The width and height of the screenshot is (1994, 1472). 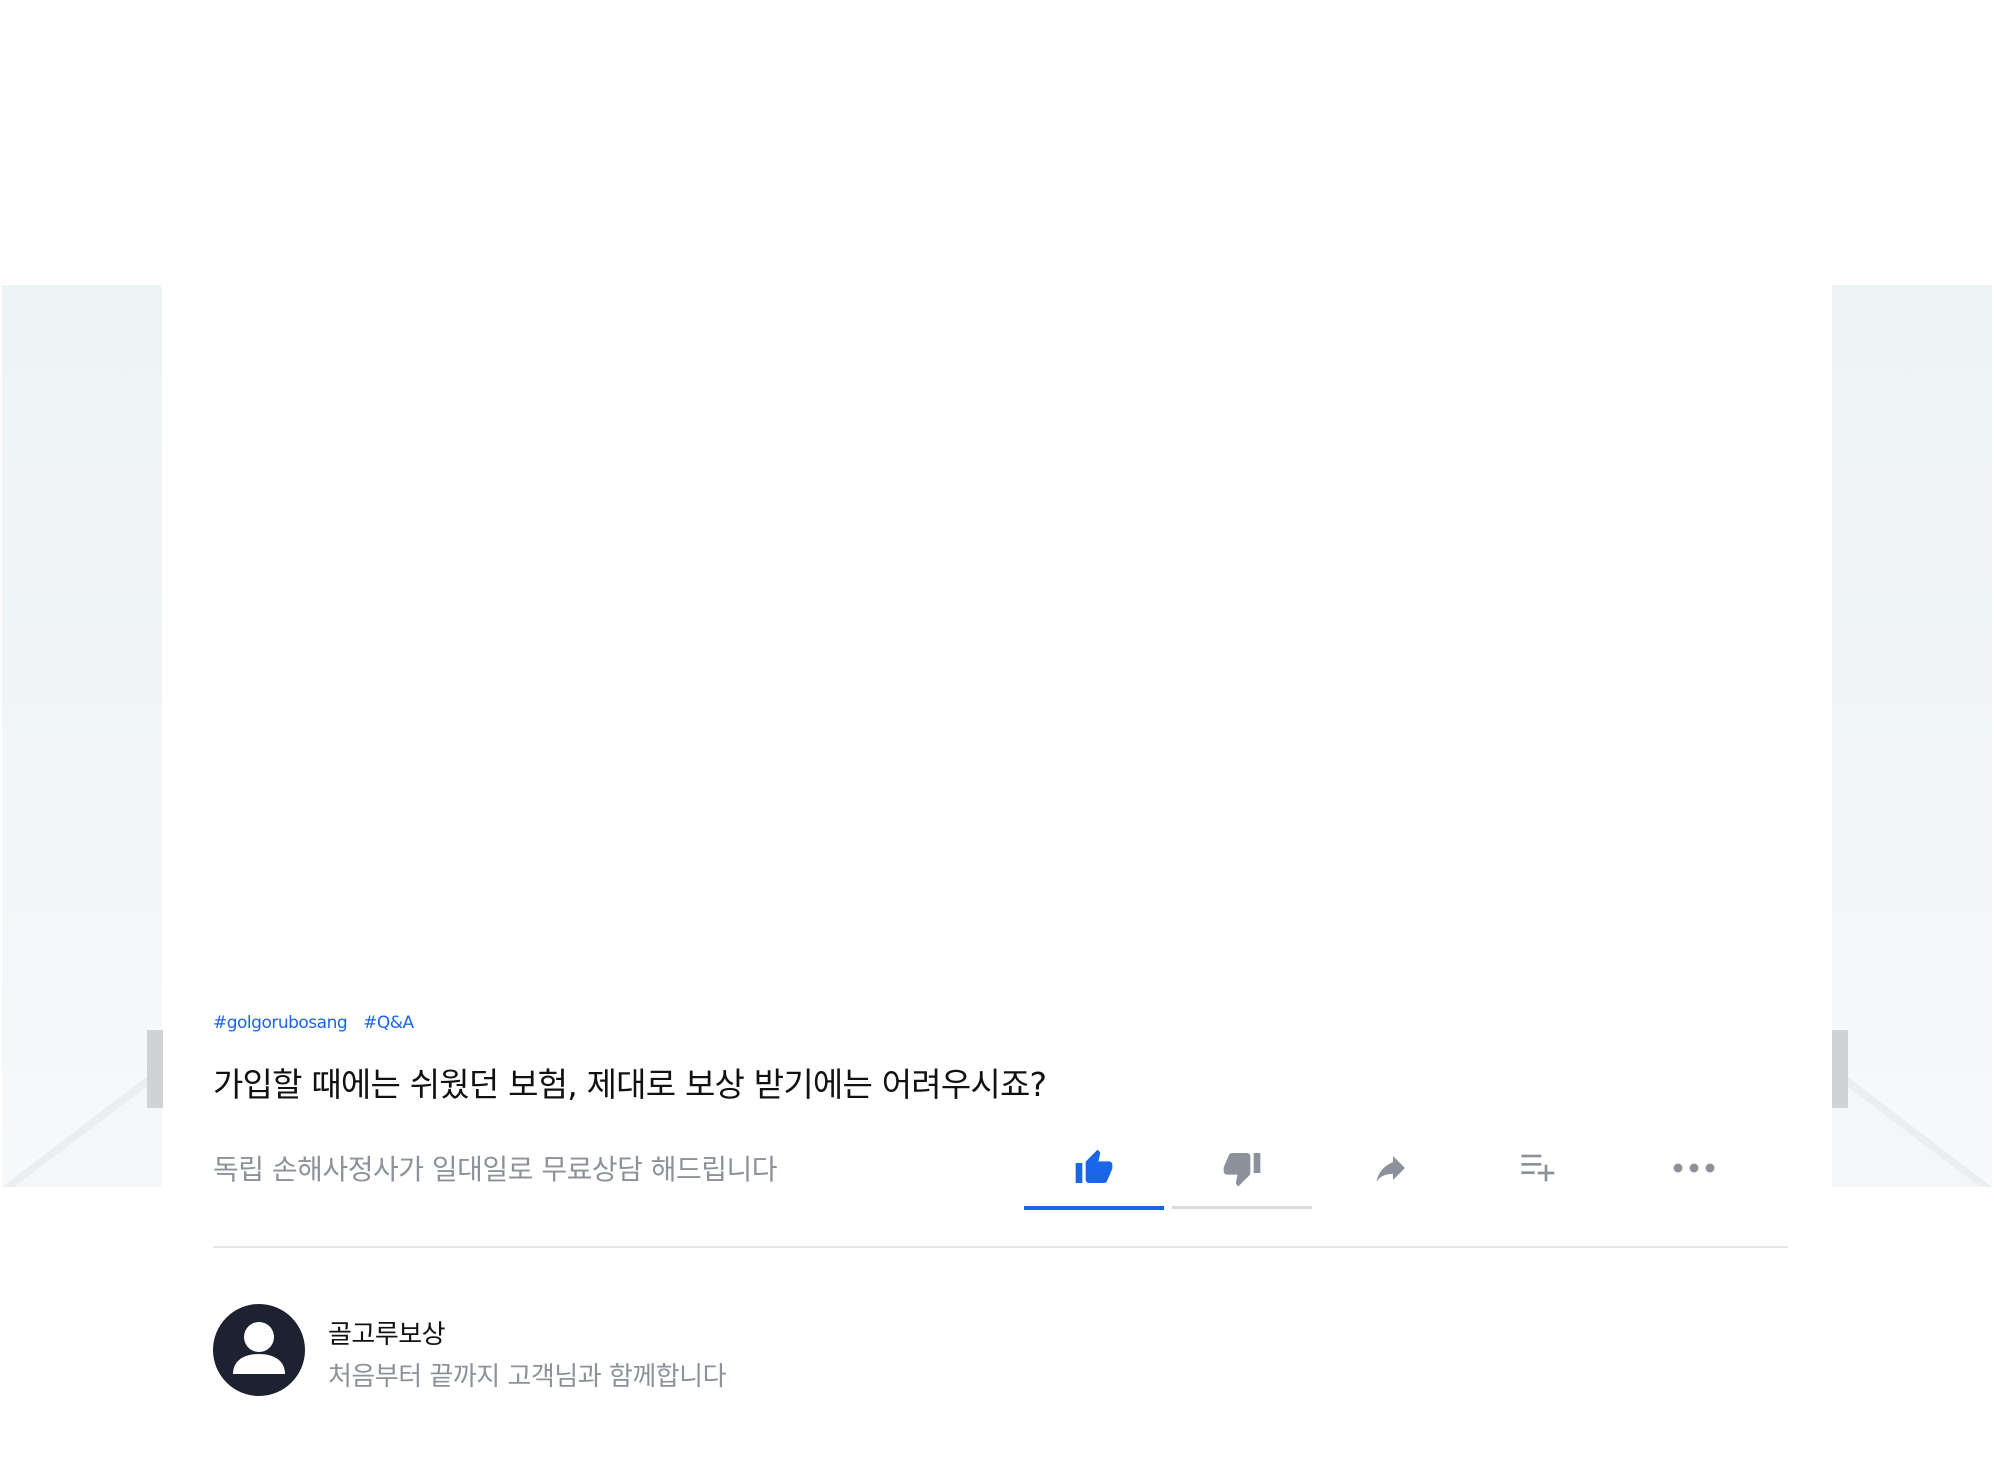 What do you see at coordinates (630, 1084) in the screenshot?
I see `video-title: 가입할 때에는 쉬웠던 보험, 제대로 보상 받기에는 어려우시죠?` at bounding box center [630, 1084].